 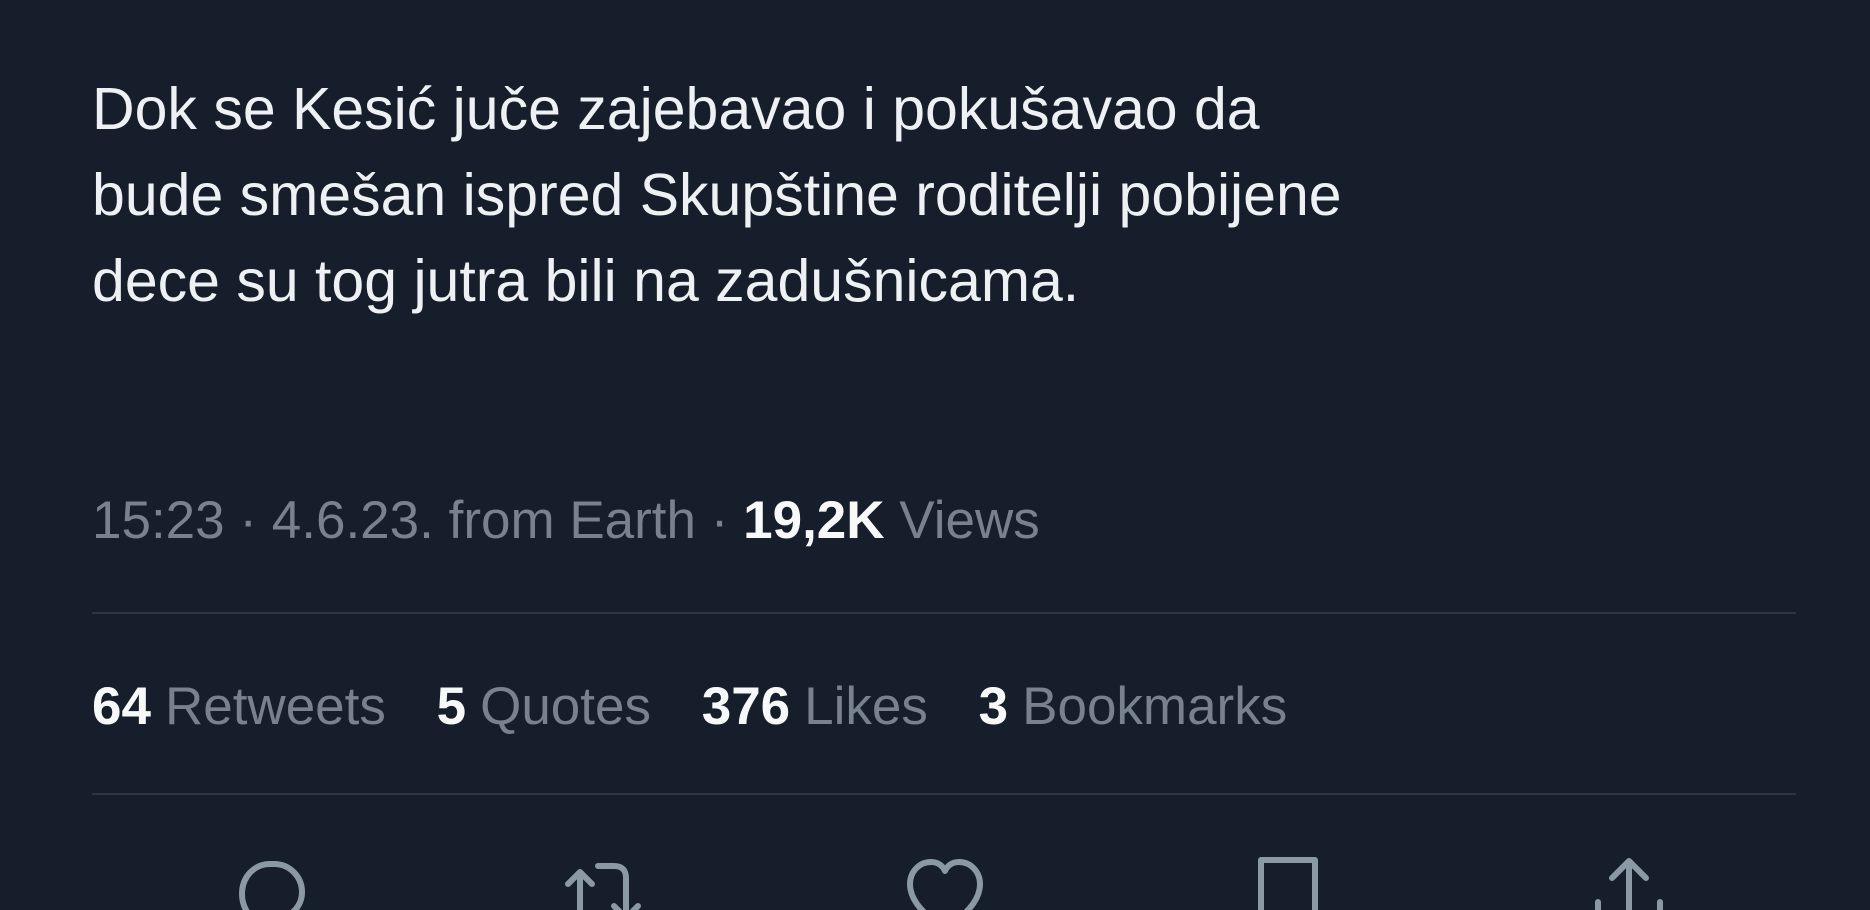 I want to click on reply-button, so click(x=267, y=880).